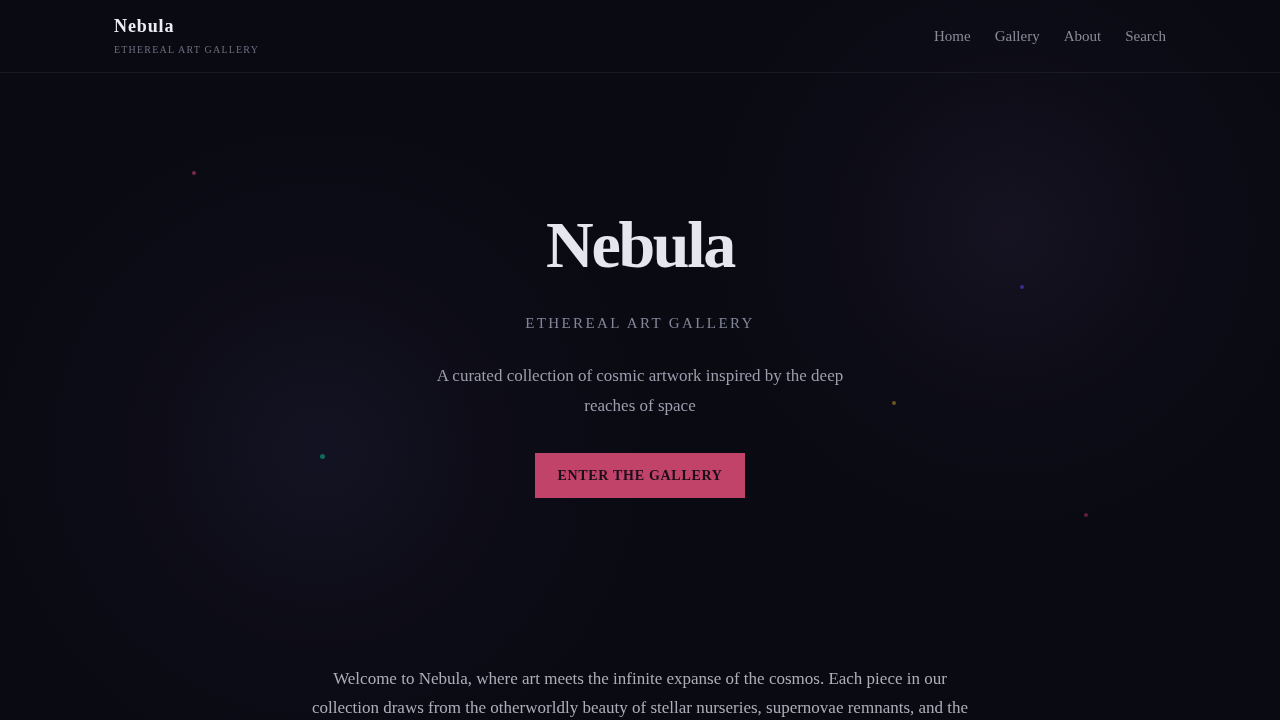 Image resolution: width=1280 pixels, height=720 pixels. Describe the element at coordinates (640, 323) in the screenshot. I see `hero-subtitle: ETHEREAL ART GALLERY` at that location.